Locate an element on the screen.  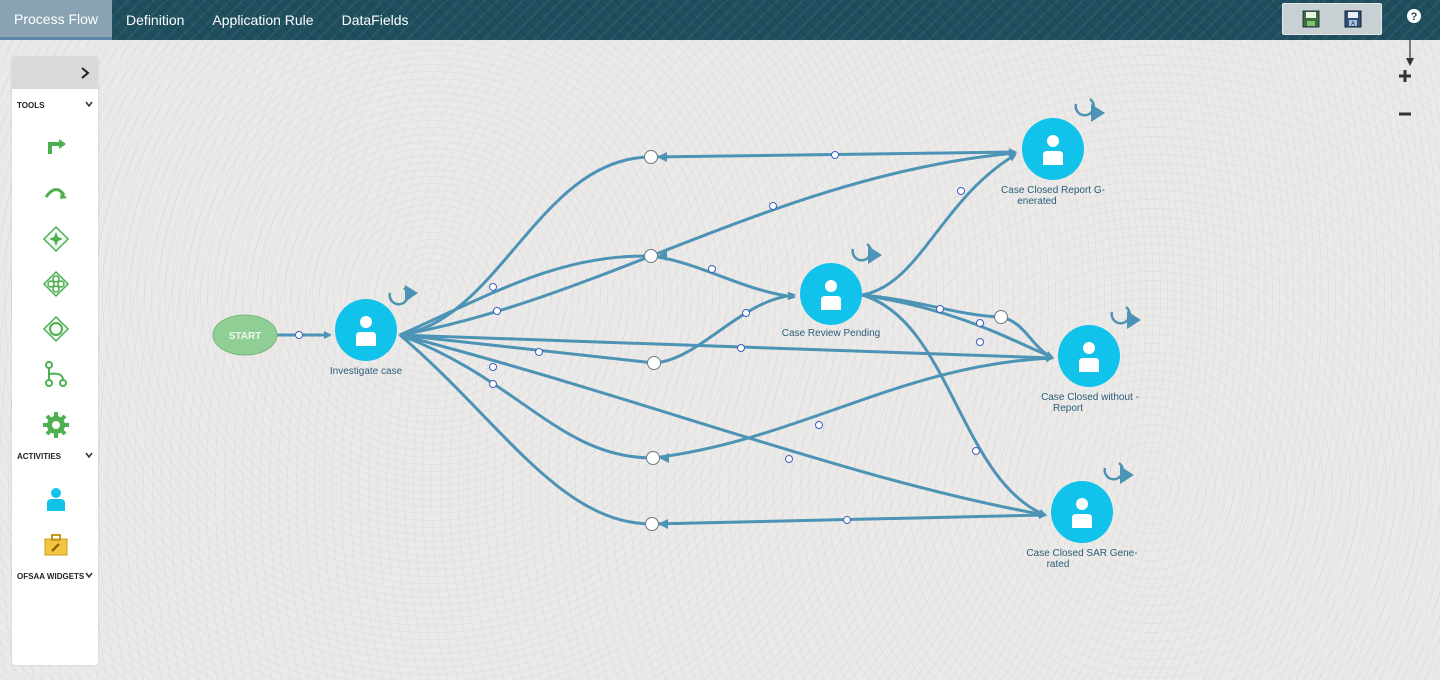
svg-text: Case Closed SAR Gene- is located at coordinates (1081, 553).